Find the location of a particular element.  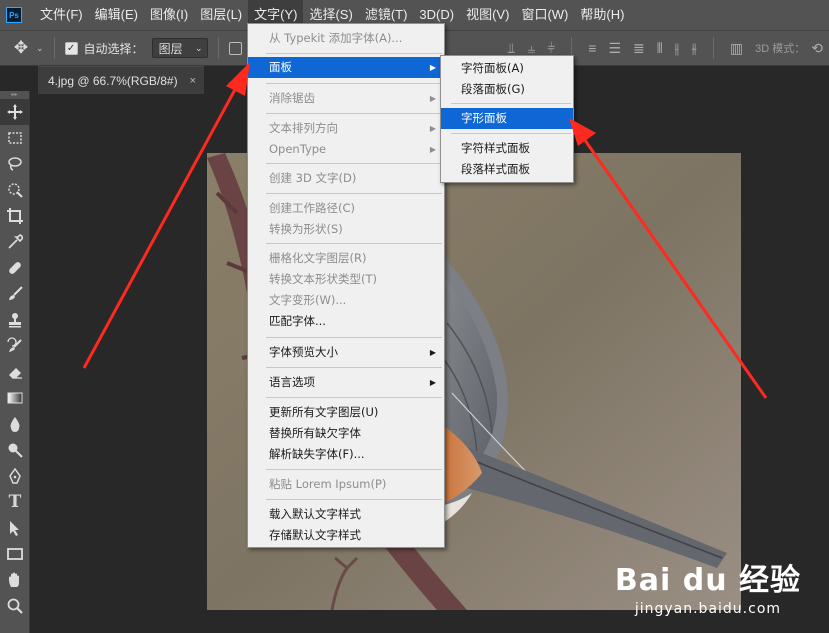

align-vcenter-icon: ⫨ is located at coordinates (531, 48).